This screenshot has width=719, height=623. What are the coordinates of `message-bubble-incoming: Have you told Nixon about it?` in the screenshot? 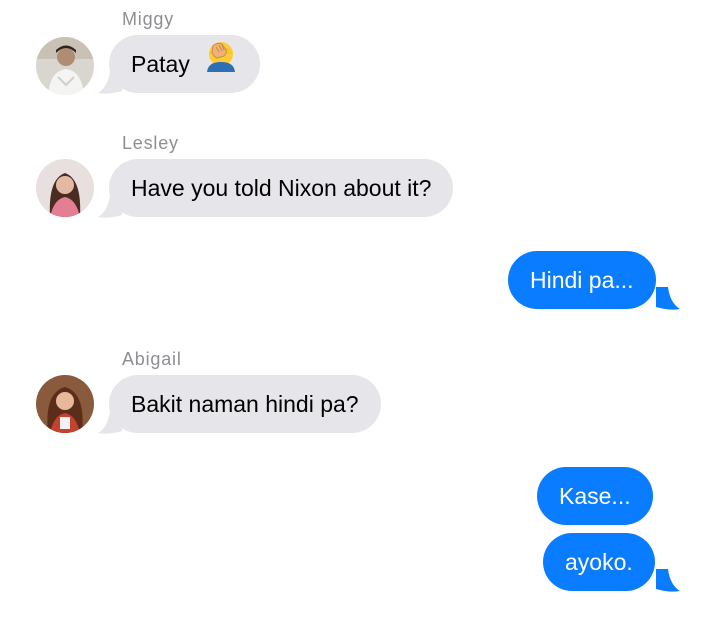 It's located at (281, 188).